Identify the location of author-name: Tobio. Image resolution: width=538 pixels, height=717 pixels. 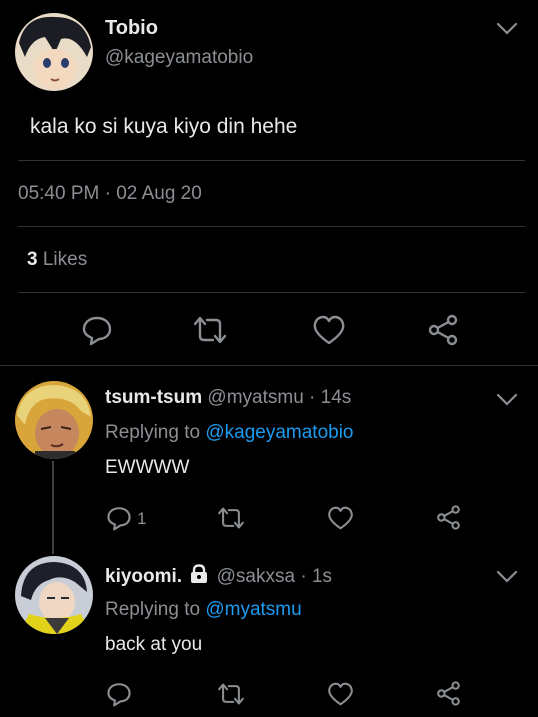
(131, 28).